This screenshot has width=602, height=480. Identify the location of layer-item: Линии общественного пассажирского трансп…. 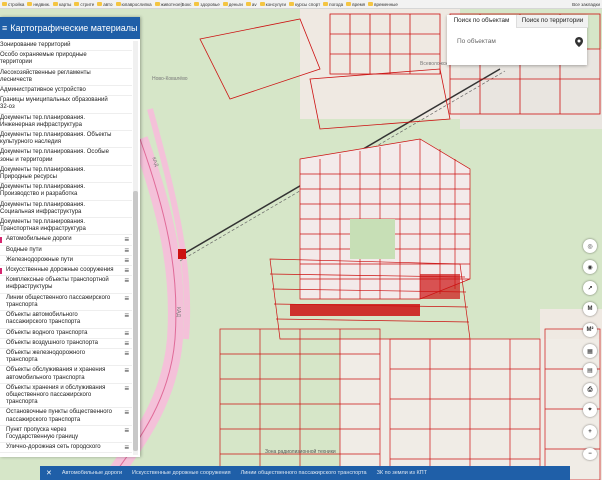
(66, 303).